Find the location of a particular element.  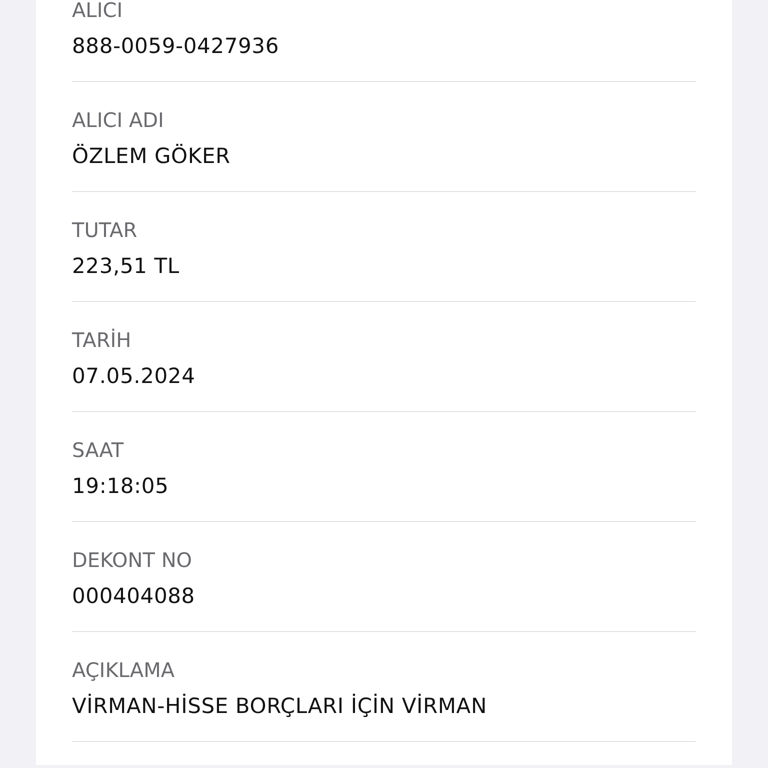

field-value: 223,51 TL is located at coordinates (126, 266).